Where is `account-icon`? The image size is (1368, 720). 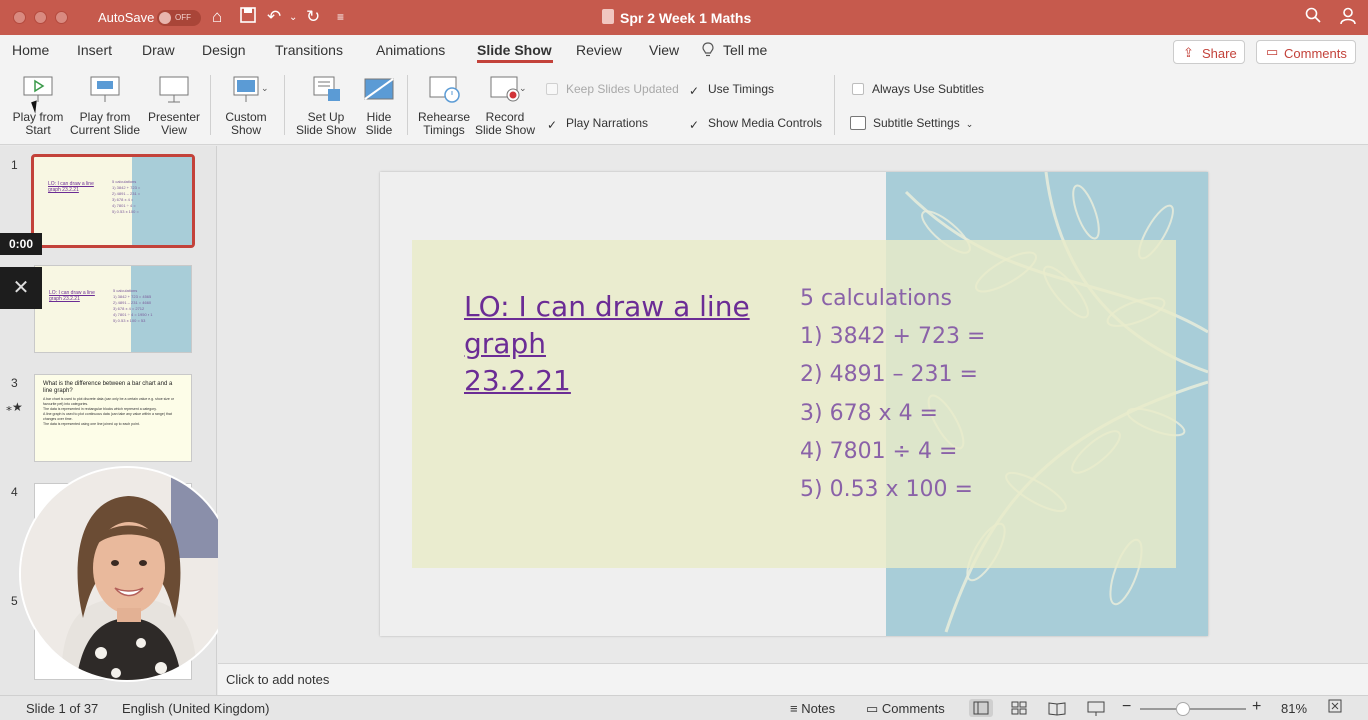
account-icon is located at coordinates (1349, 18).